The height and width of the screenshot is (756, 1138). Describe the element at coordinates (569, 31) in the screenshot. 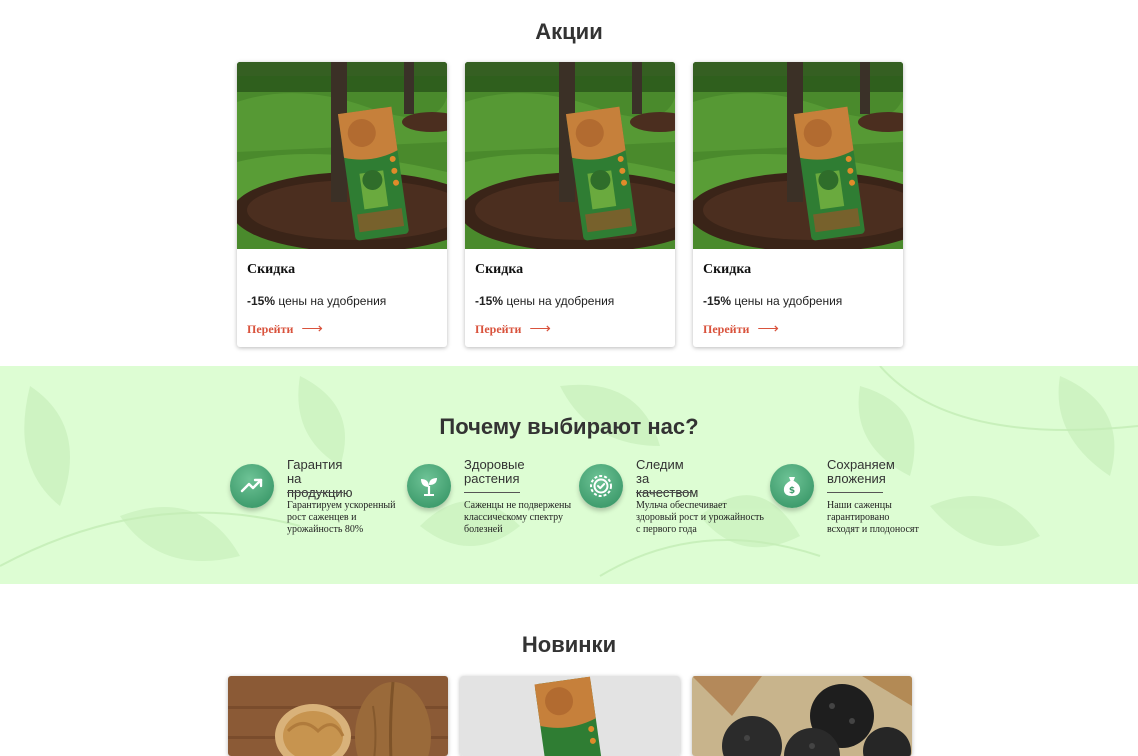

I see `promotions-title: Акции` at that location.